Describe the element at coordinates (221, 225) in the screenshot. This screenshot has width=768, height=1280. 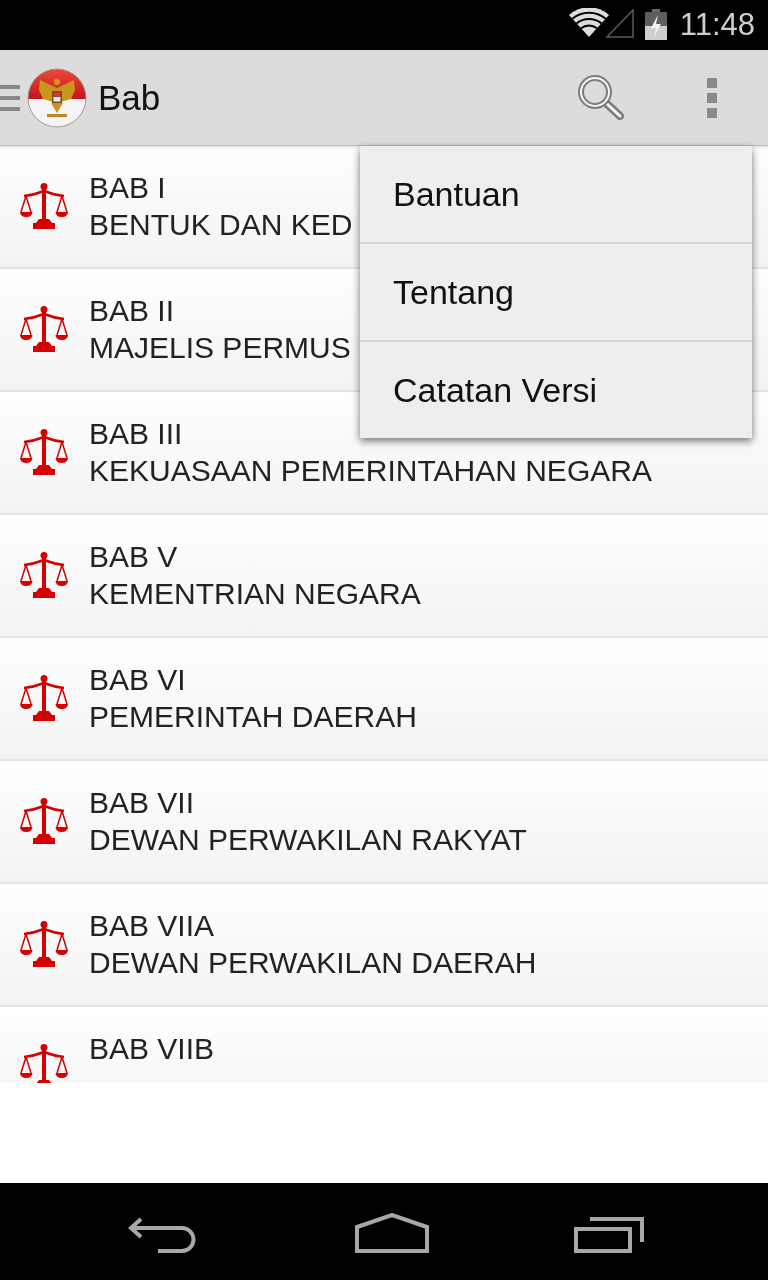
I see `chapter-name: BENTUK DAN KED` at that location.